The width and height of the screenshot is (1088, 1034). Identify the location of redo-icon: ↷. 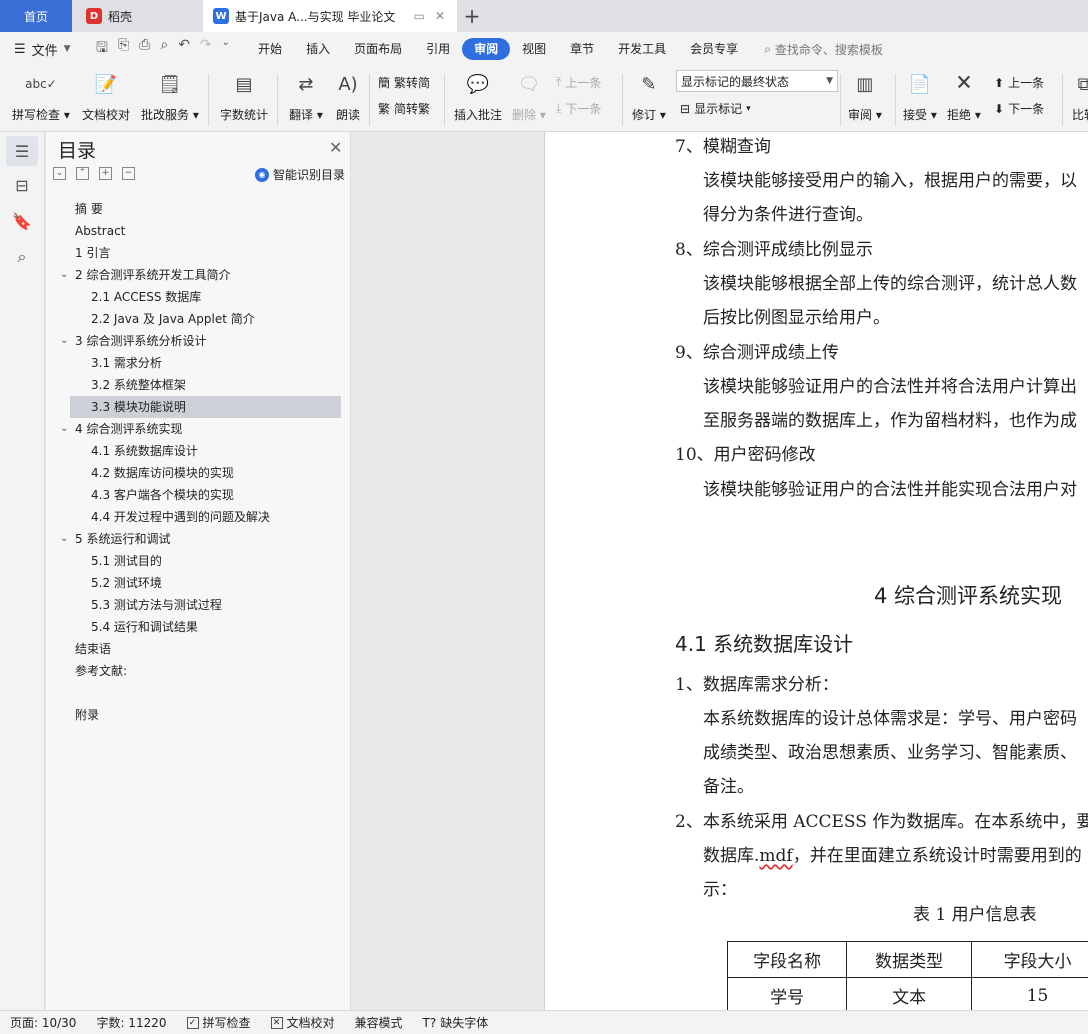
(206, 49).